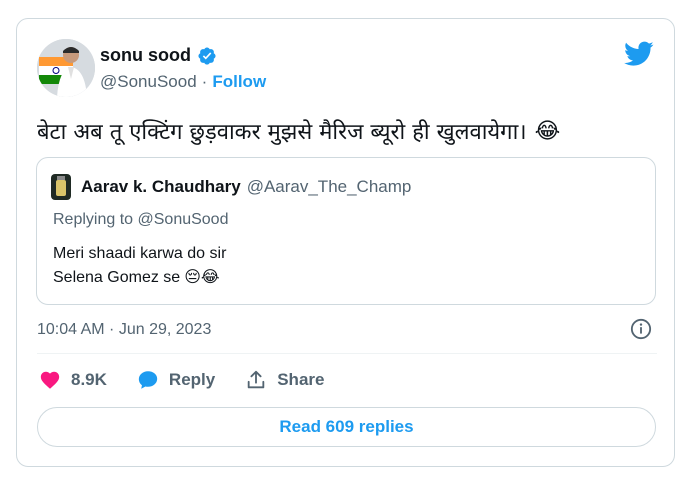 The width and height of the screenshot is (700, 499). What do you see at coordinates (192, 379) in the screenshot?
I see `reply-label: Reply` at bounding box center [192, 379].